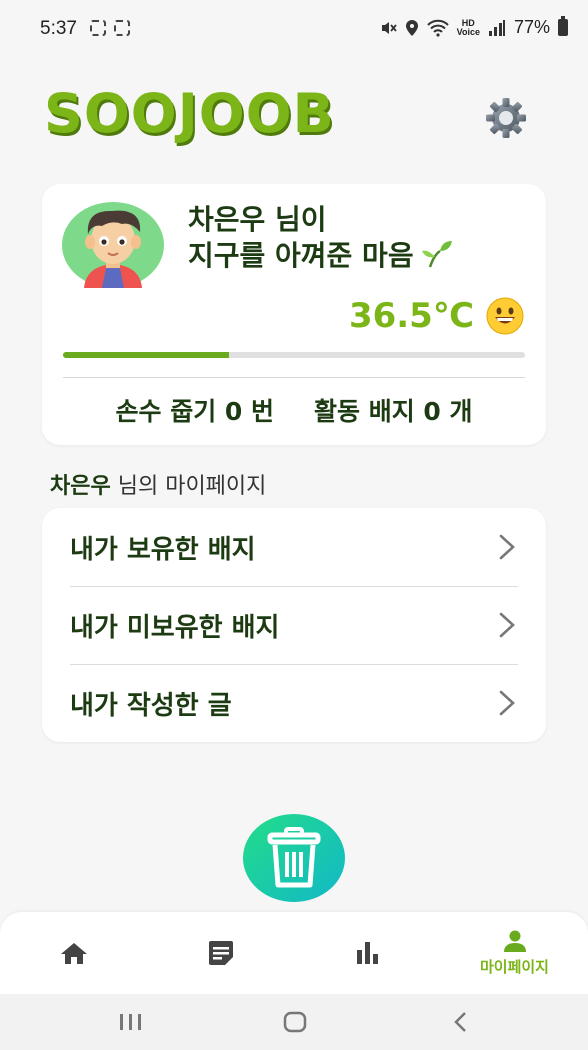 This screenshot has height=1050, width=588. I want to click on home-icon, so click(73, 953).